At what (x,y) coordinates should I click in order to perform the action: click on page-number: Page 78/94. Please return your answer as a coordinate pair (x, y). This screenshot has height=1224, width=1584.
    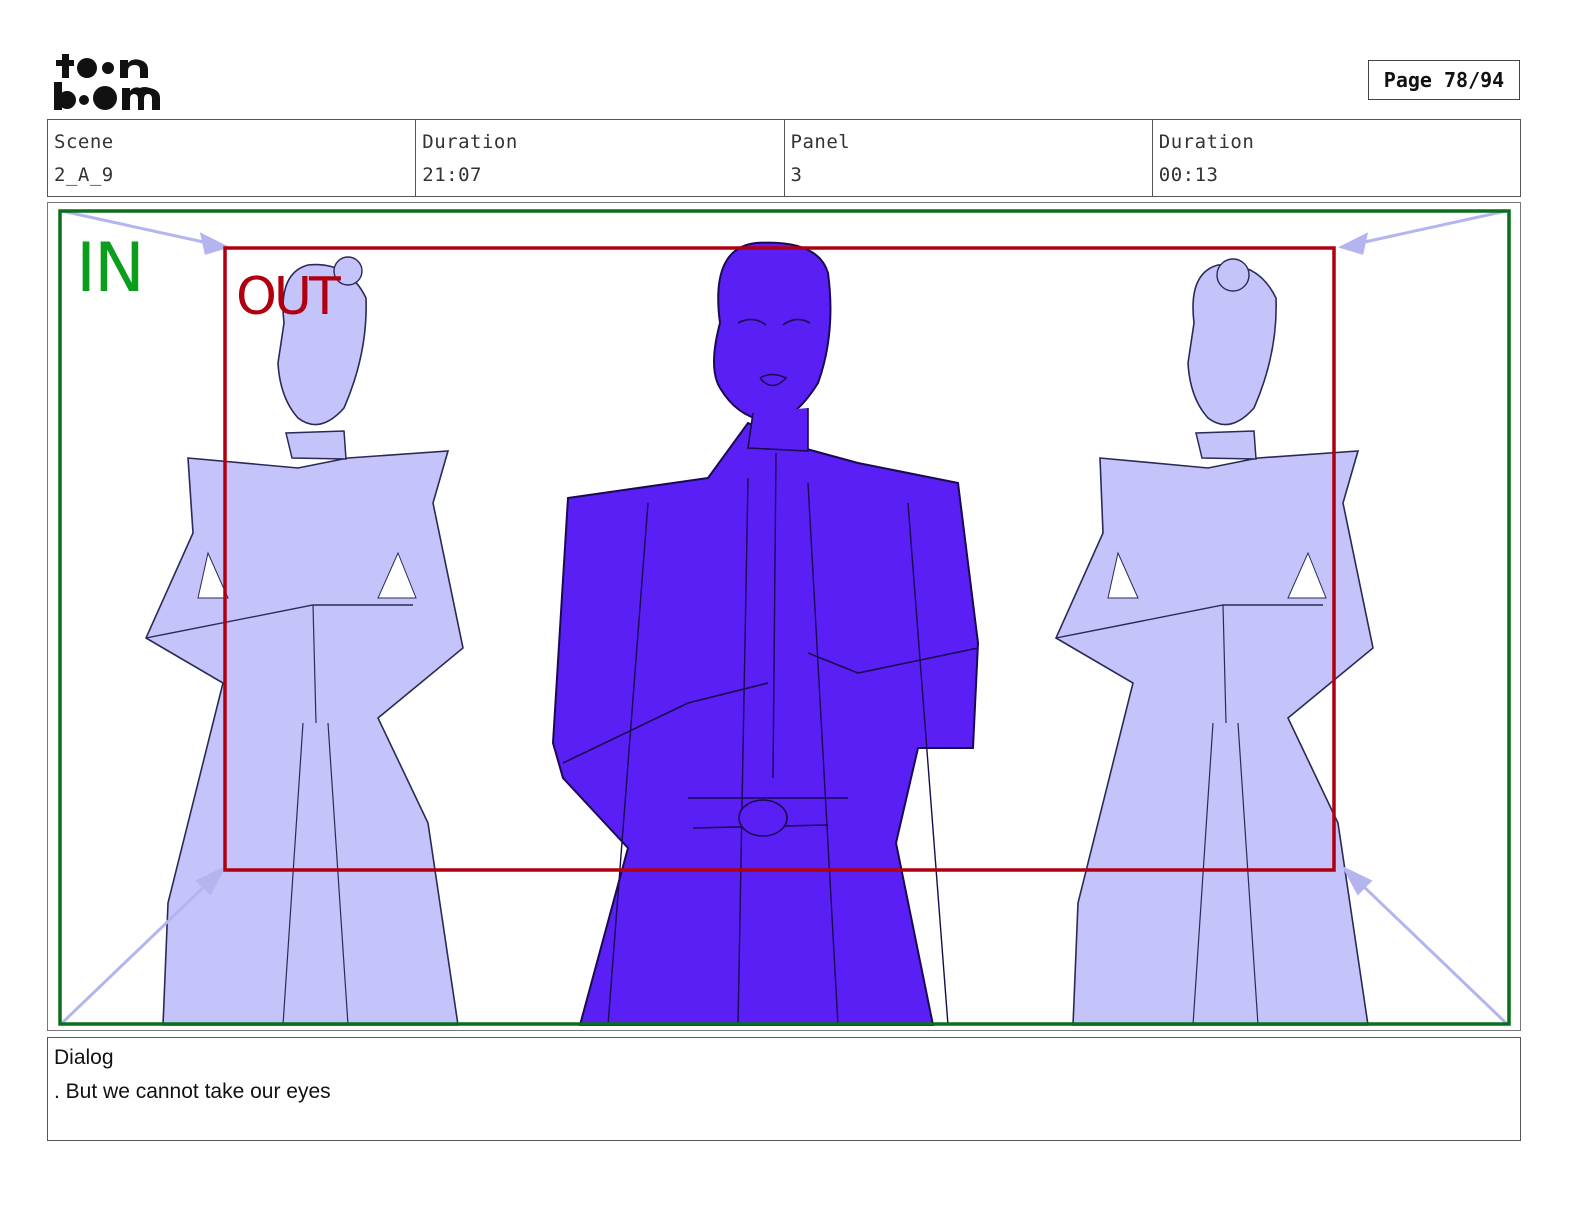
    Looking at the image, I should click on (1444, 80).